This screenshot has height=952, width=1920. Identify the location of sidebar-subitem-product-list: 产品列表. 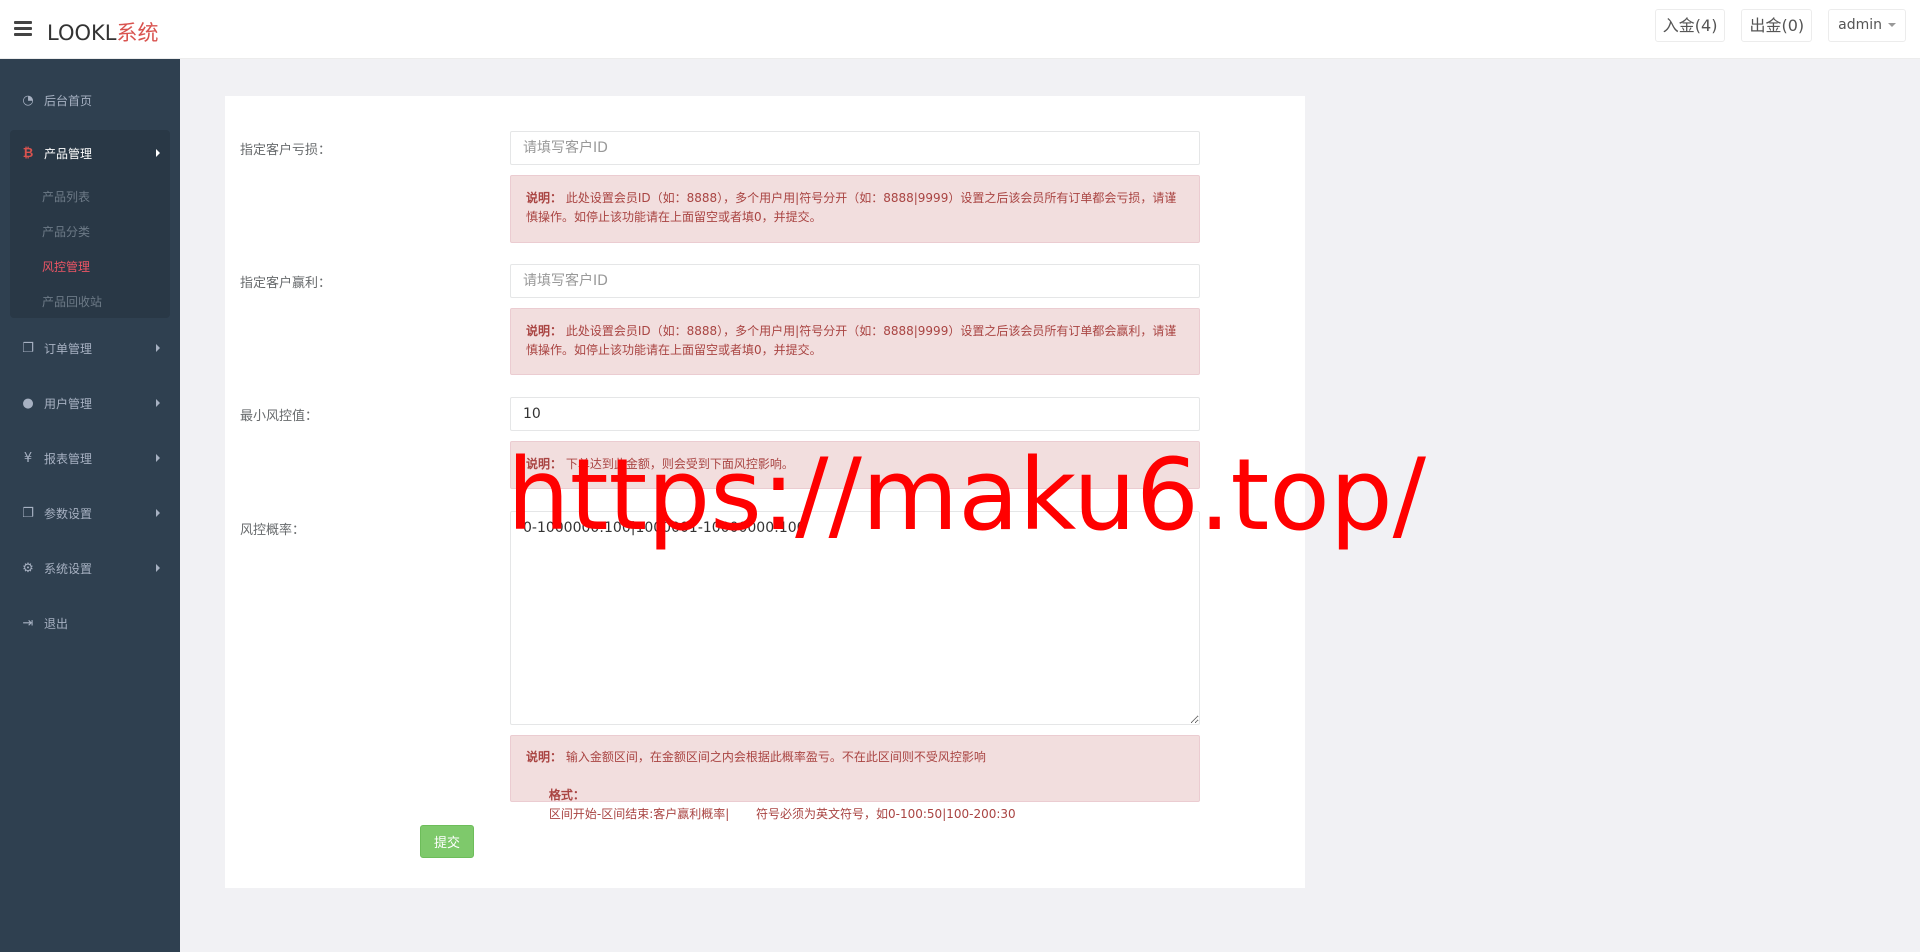
(66, 196).